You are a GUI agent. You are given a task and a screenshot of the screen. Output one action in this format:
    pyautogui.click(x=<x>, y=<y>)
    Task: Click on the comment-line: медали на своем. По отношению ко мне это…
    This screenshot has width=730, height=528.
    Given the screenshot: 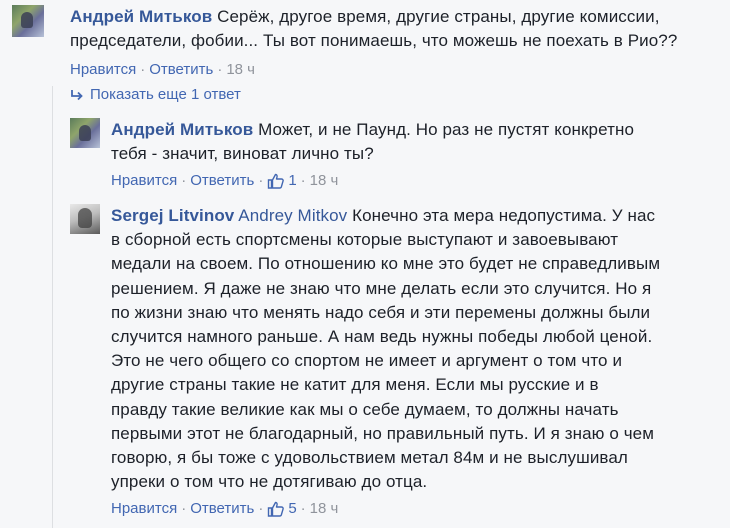 What is the action you would take?
    pyautogui.click(x=386, y=264)
    